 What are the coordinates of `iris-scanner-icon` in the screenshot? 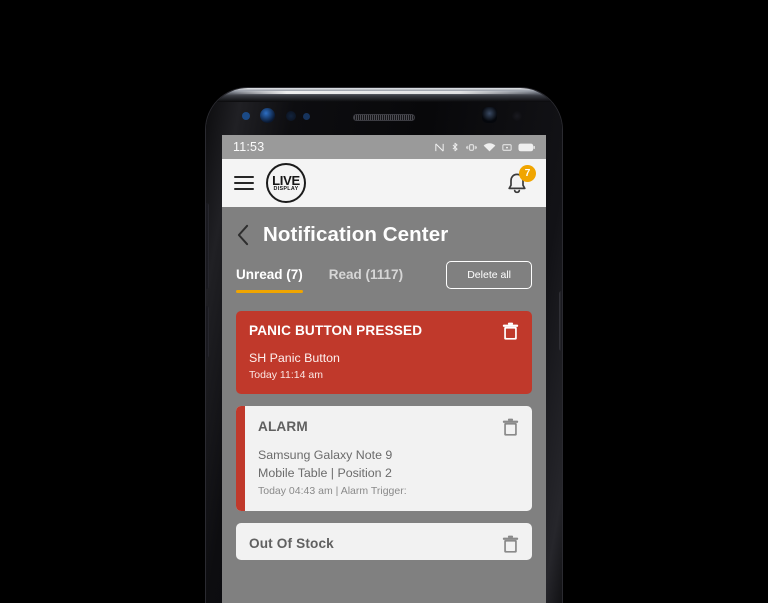 It's located at (267, 115).